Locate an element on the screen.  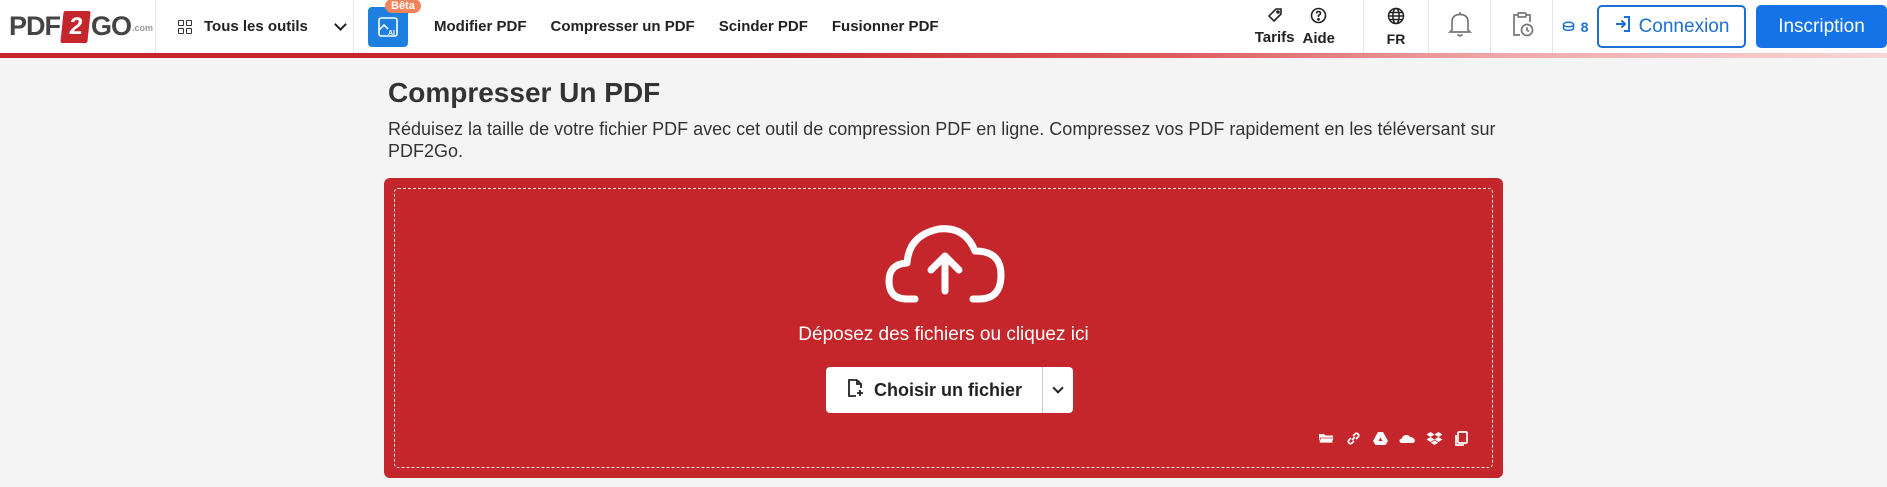
language-label: FR is located at coordinates (1396, 38).